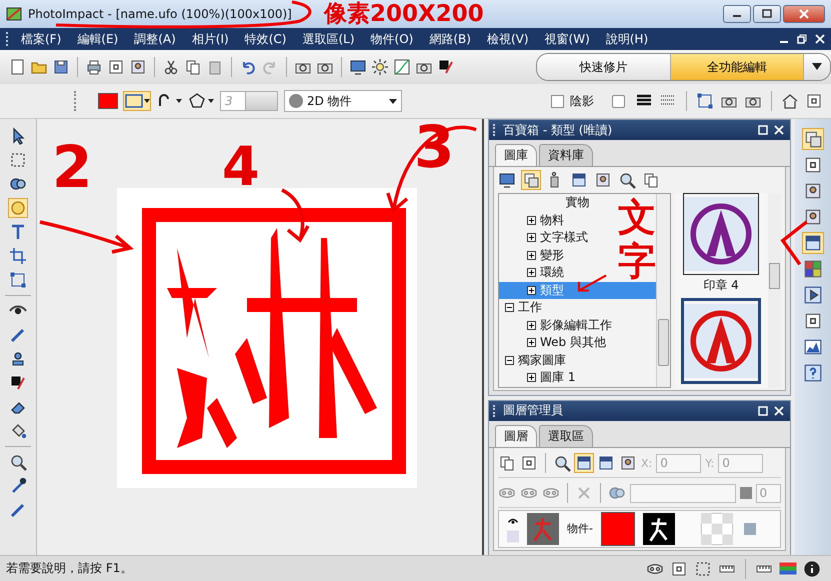 The height and width of the screenshot is (581, 831). I want to click on restore-icon, so click(802, 39).